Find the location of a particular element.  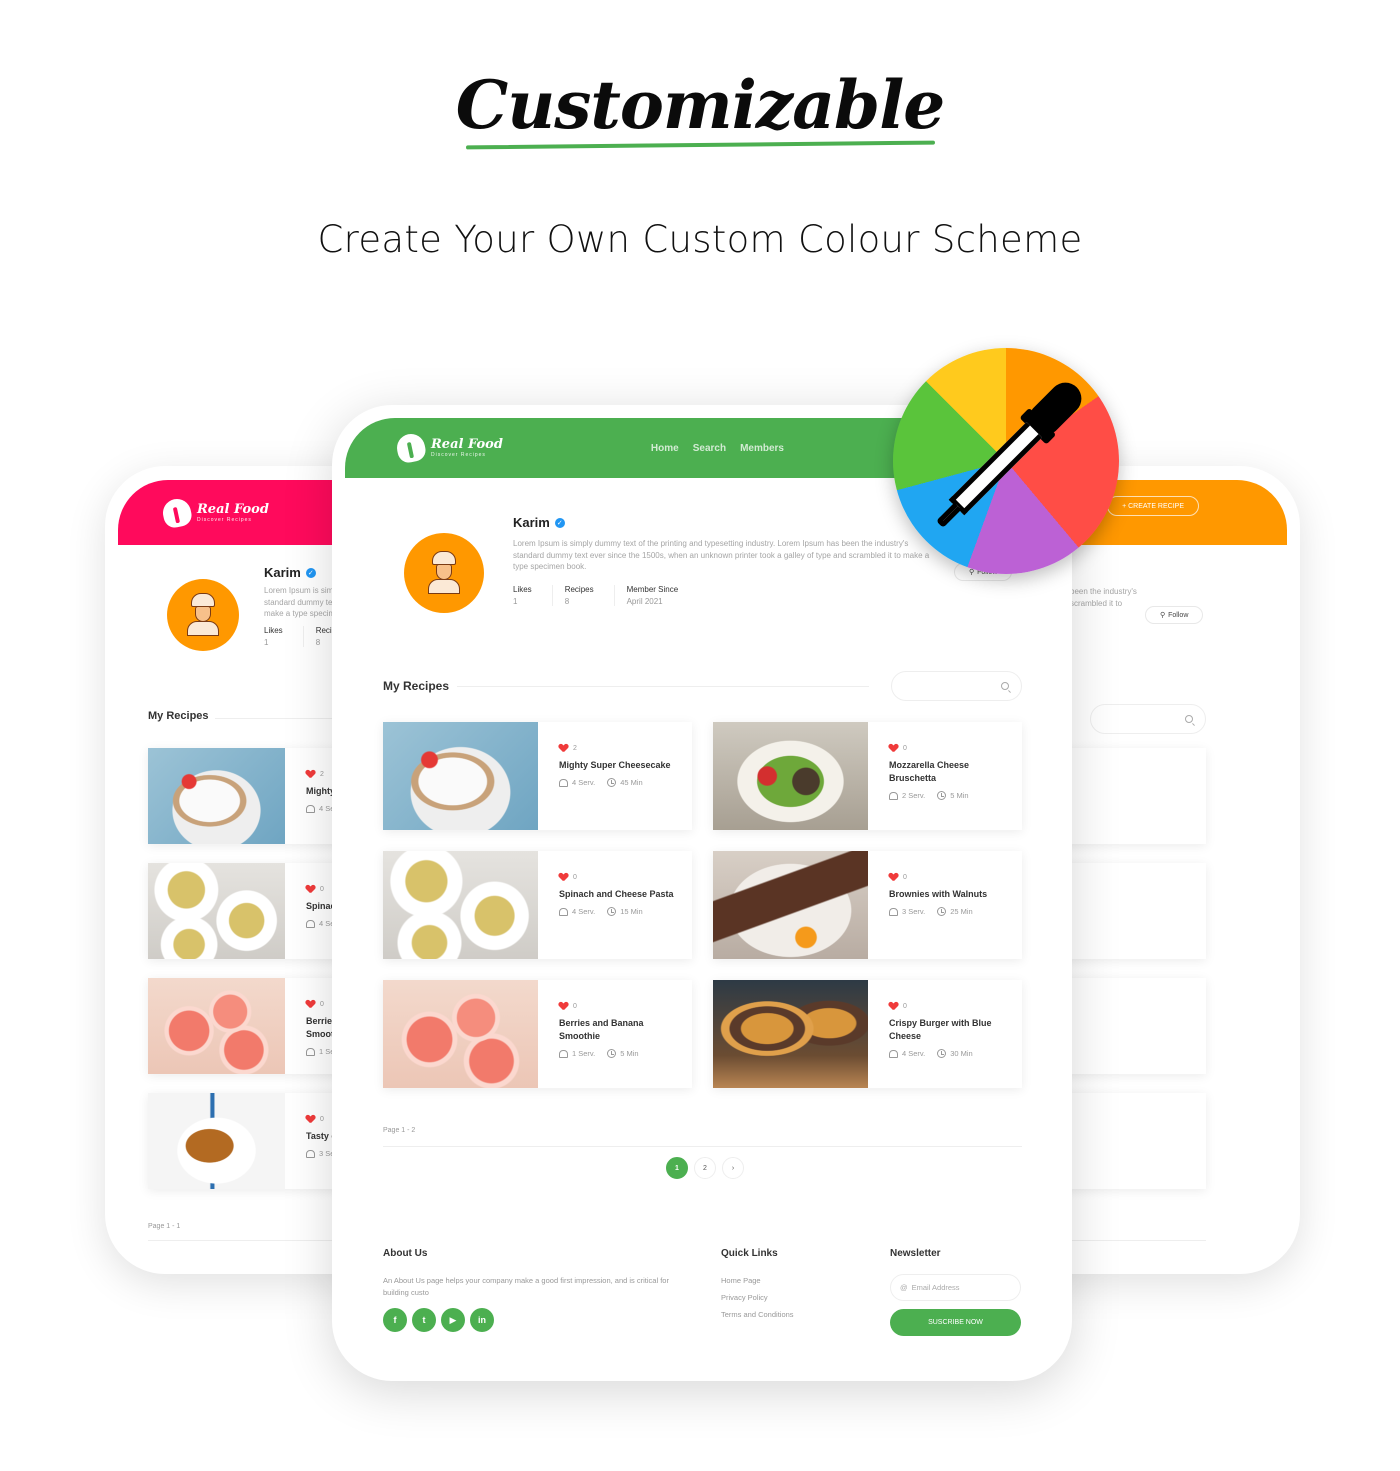

footer-link-privacy: Privacy Policy is located at coordinates (757, 1297).